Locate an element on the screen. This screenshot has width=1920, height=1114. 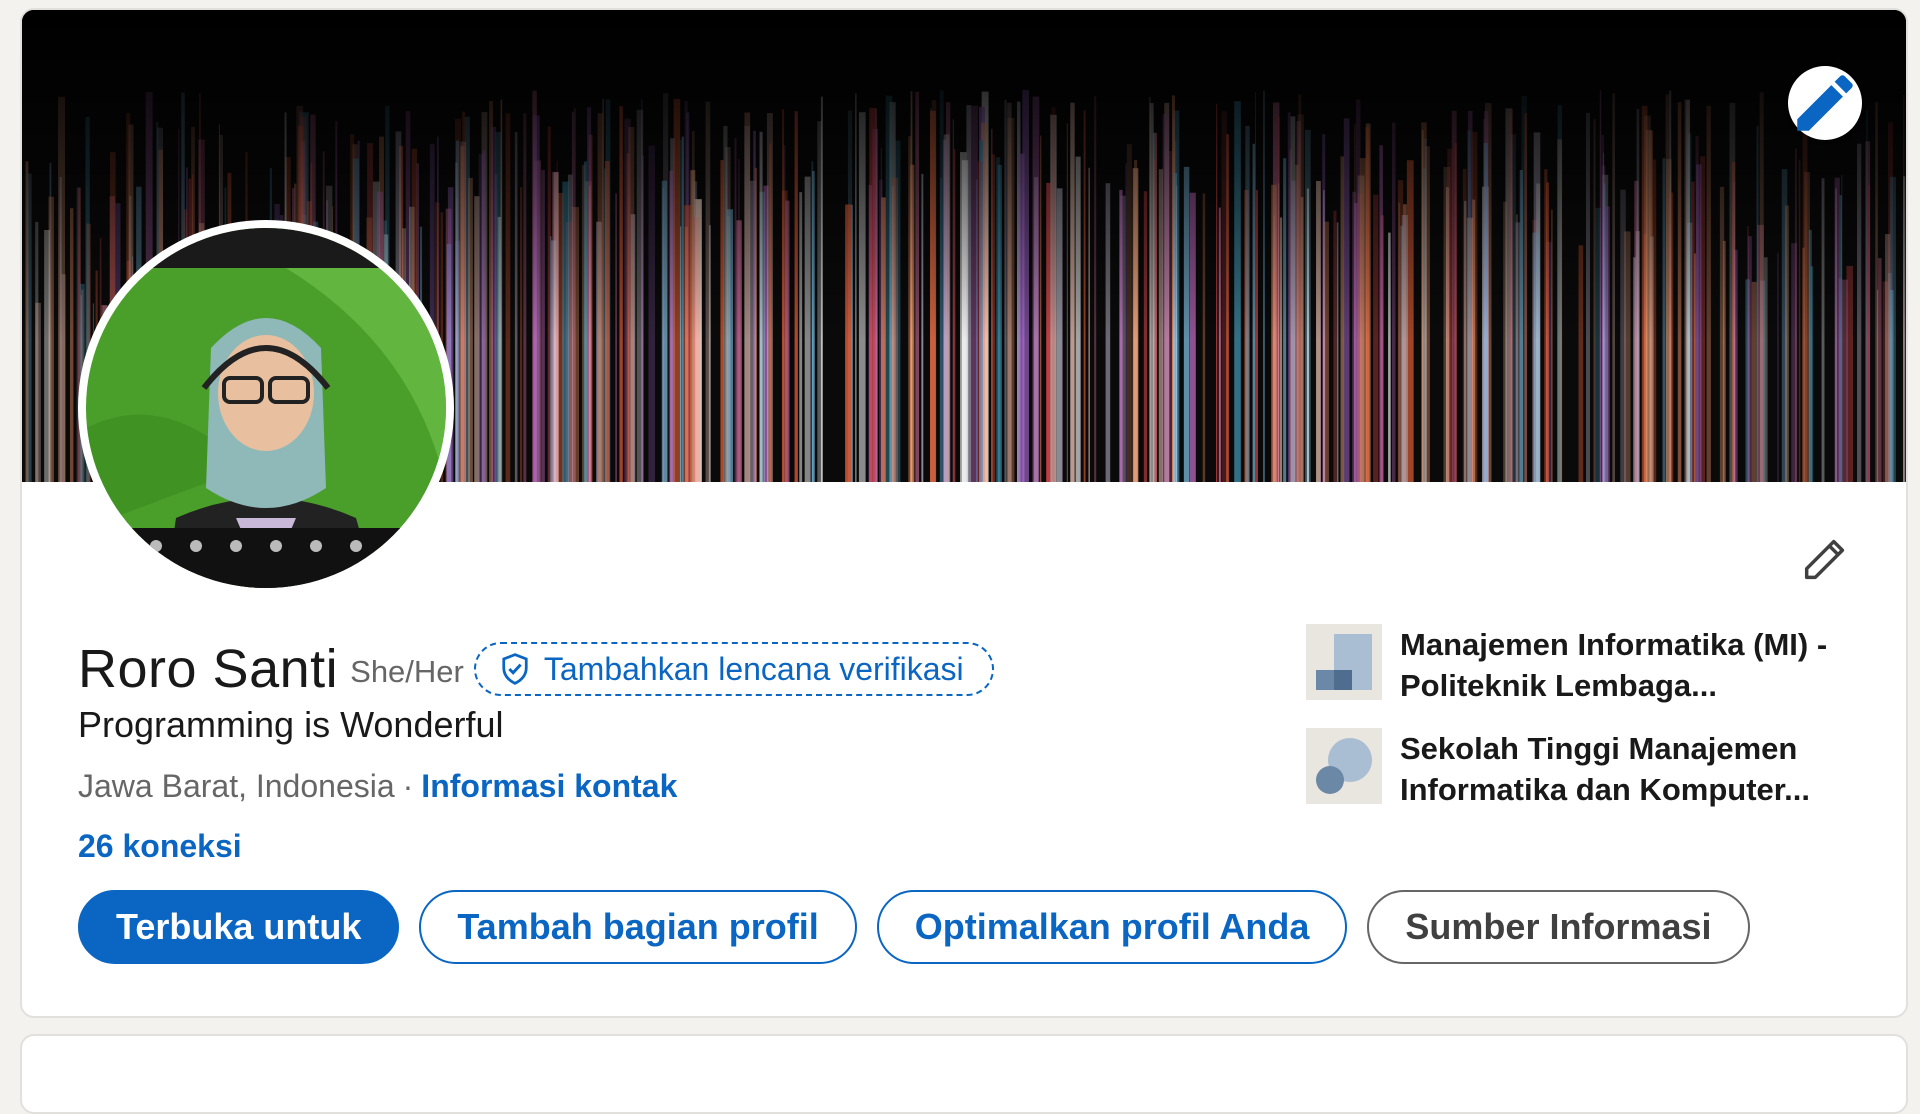
location-row: Jawa Barat, Indonesia · Informasi kontak is located at coordinates (377, 786).